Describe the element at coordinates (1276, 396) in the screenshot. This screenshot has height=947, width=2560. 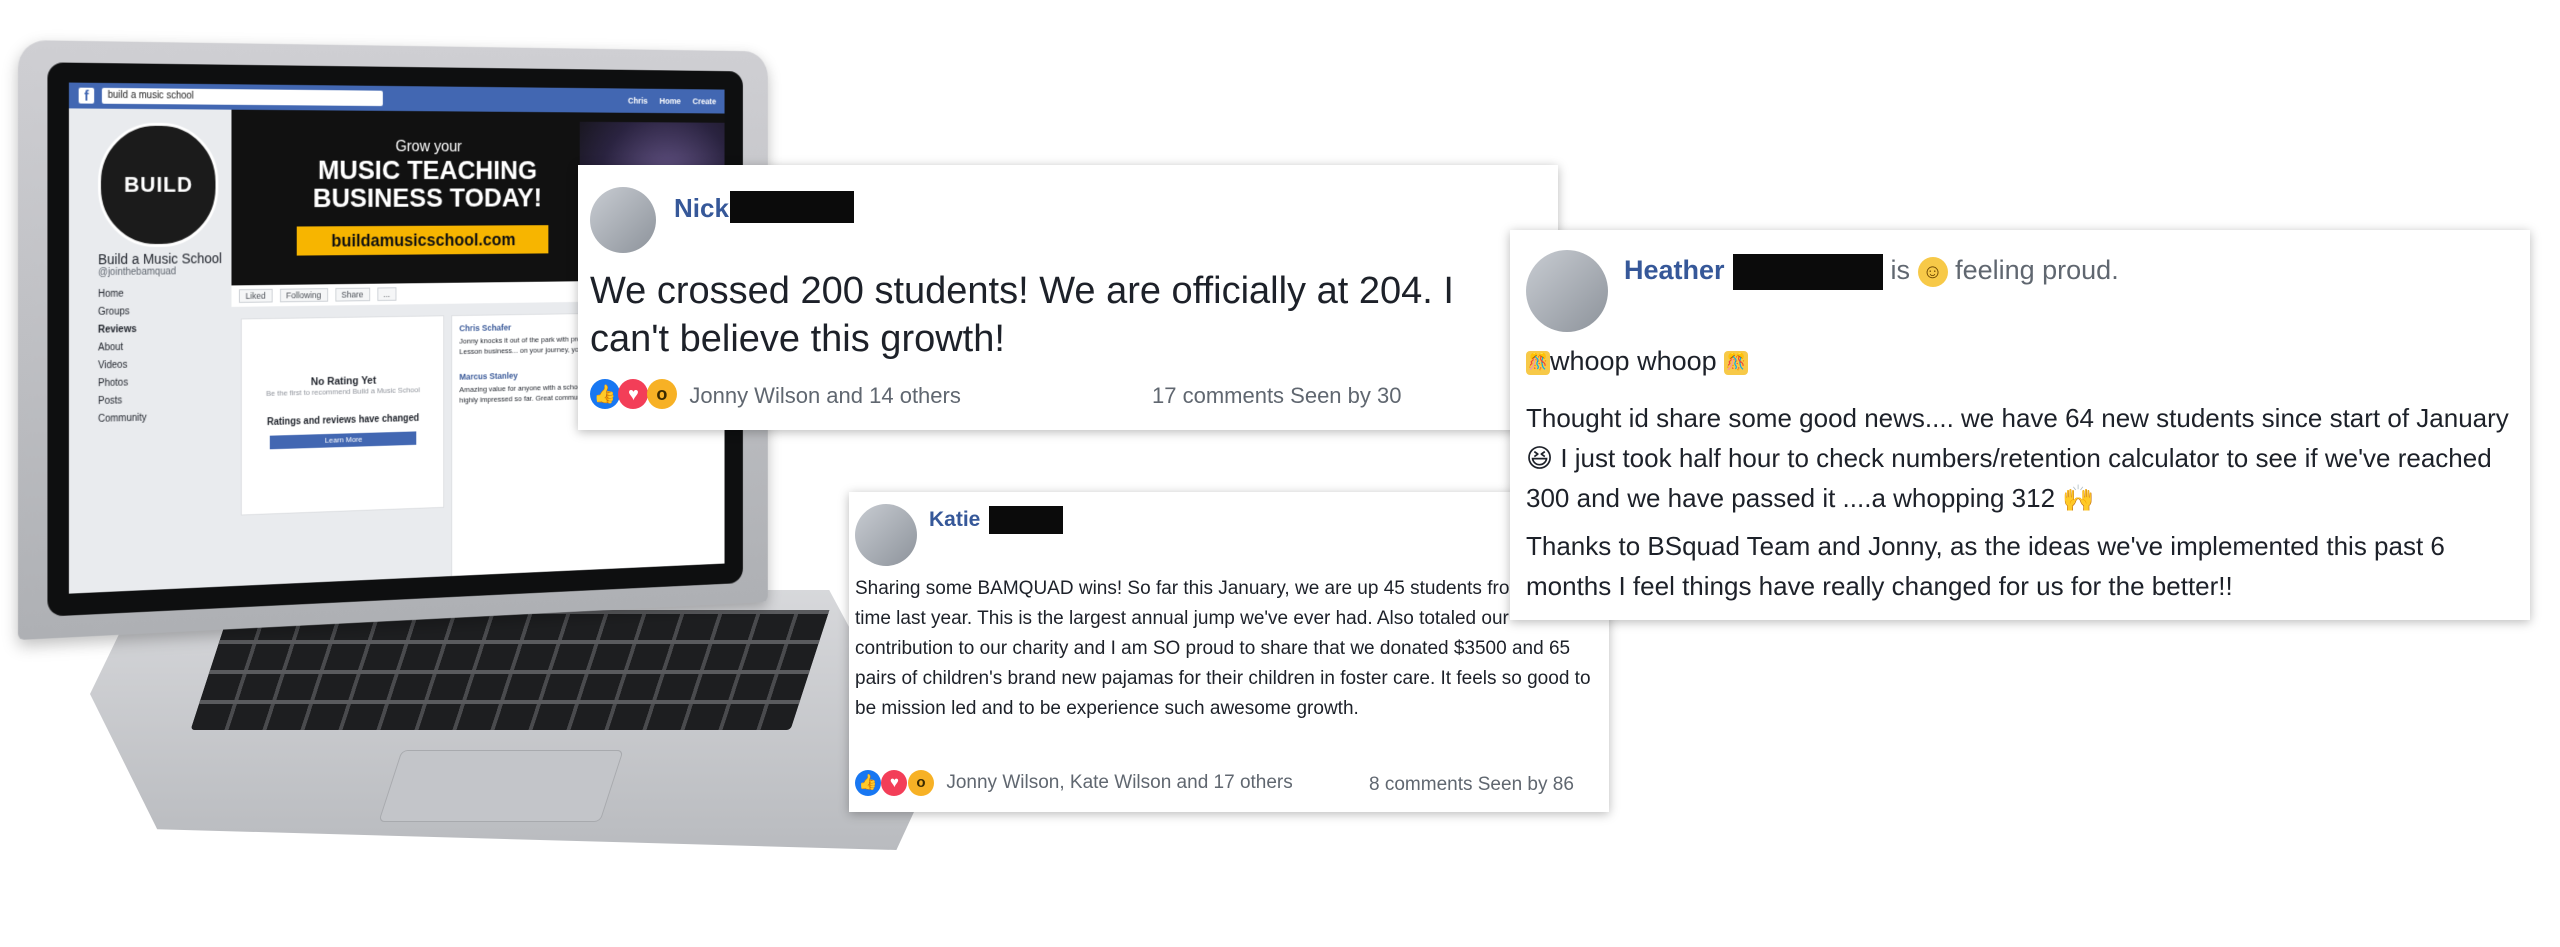
I see `post-stats: 17 comments Seen by 30` at that location.